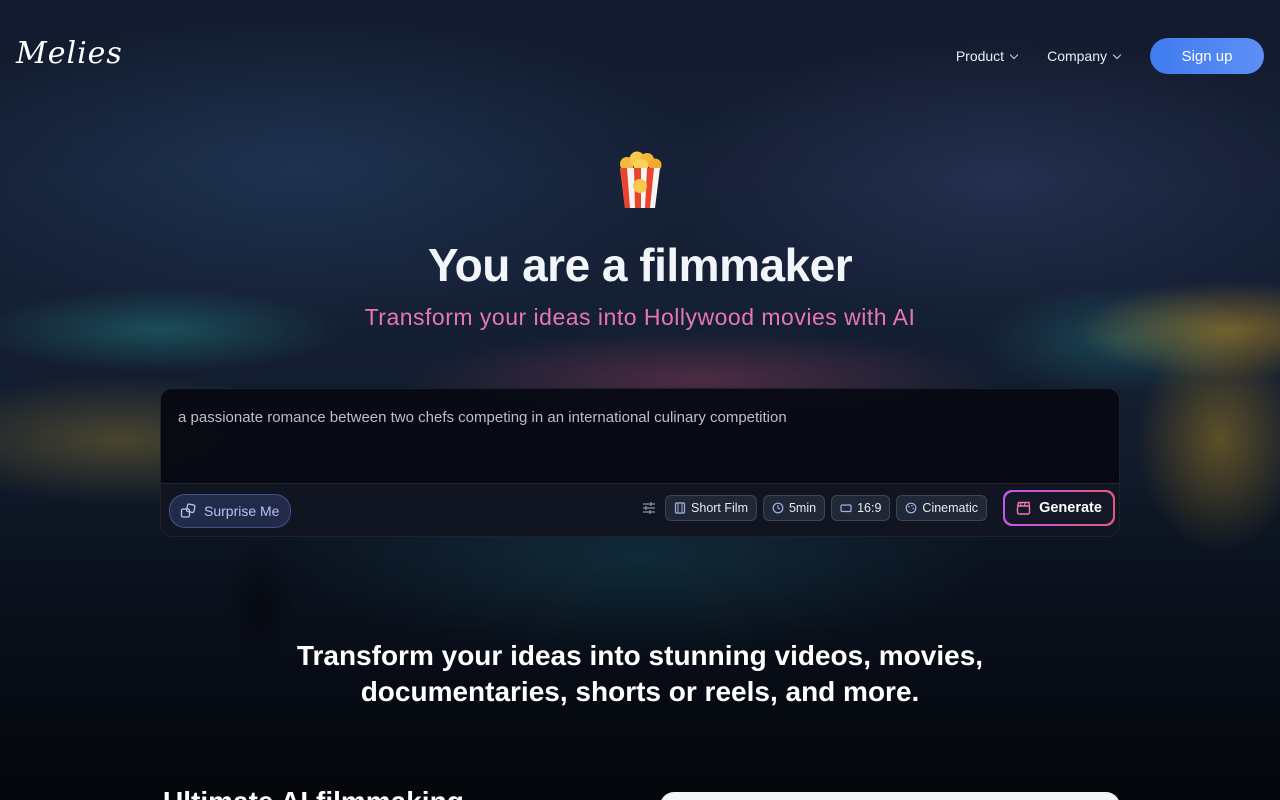  I want to click on generate-button: Generate, so click(1059, 508).